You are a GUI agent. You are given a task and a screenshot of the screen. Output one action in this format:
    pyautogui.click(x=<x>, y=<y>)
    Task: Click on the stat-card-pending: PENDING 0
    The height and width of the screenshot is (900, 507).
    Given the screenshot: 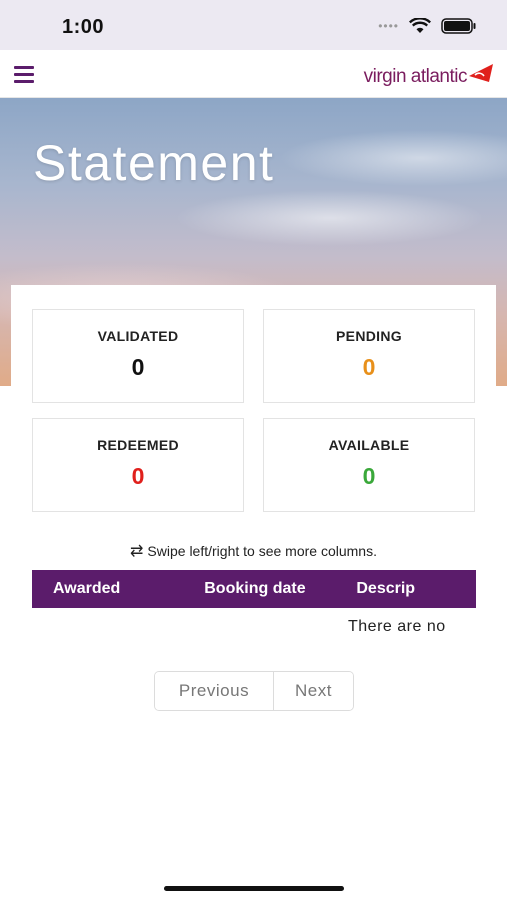 What is the action you would take?
    pyautogui.click(x=369, y=356)
    